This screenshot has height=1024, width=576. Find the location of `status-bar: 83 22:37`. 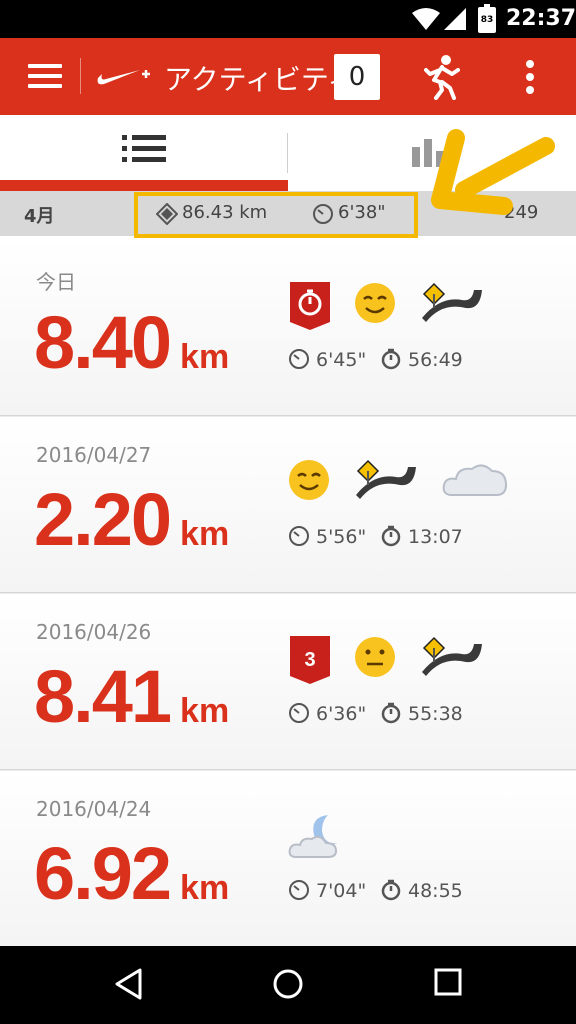

status-bar: 83 22:37 is located at coordinates (288, 19).